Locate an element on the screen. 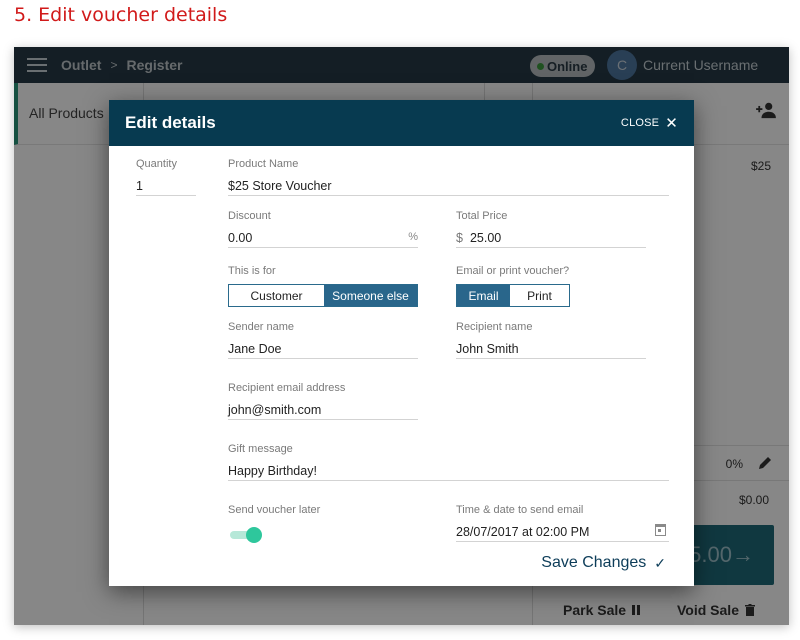  delivery-field: Email or print voucher? Email Print is located at coordinates (513, 286).